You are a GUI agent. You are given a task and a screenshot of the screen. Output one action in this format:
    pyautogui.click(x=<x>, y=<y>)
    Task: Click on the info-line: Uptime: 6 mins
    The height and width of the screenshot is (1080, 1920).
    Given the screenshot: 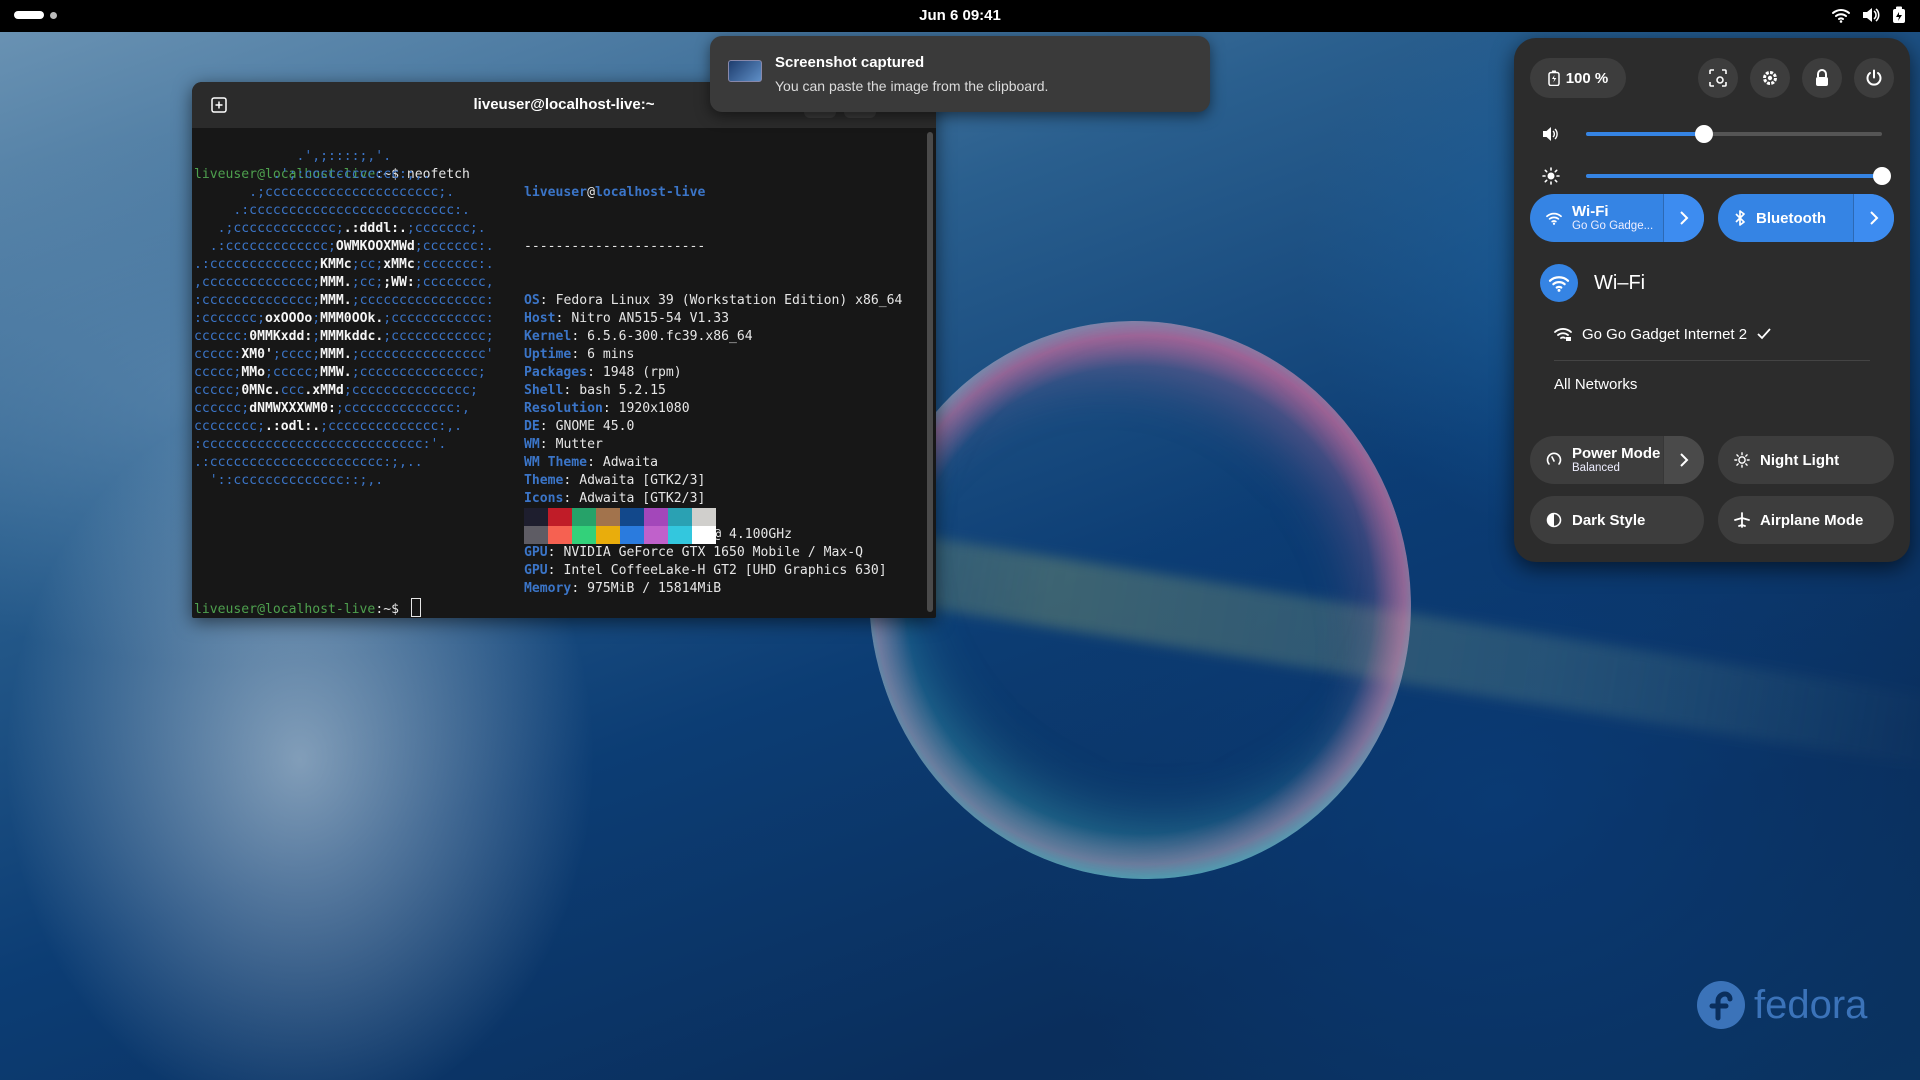 What is the action you would take?
    pyautogui.click(x=713, y=355)
    